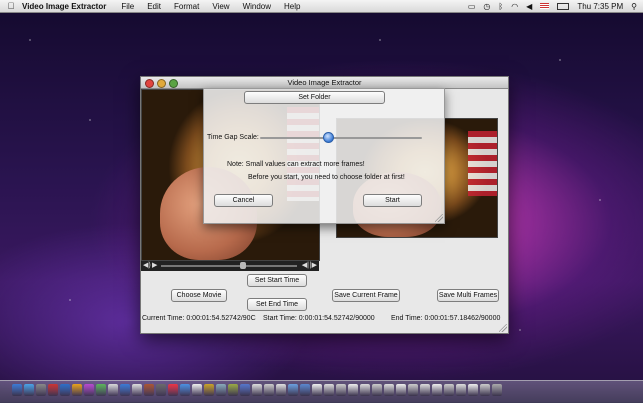 This screenshot has width=643, height=403. What do you see at coordinates (64, 6) in the screenshot?
I see `menu-app-name: Video Image Extractor` at bounding box center [64, 6].